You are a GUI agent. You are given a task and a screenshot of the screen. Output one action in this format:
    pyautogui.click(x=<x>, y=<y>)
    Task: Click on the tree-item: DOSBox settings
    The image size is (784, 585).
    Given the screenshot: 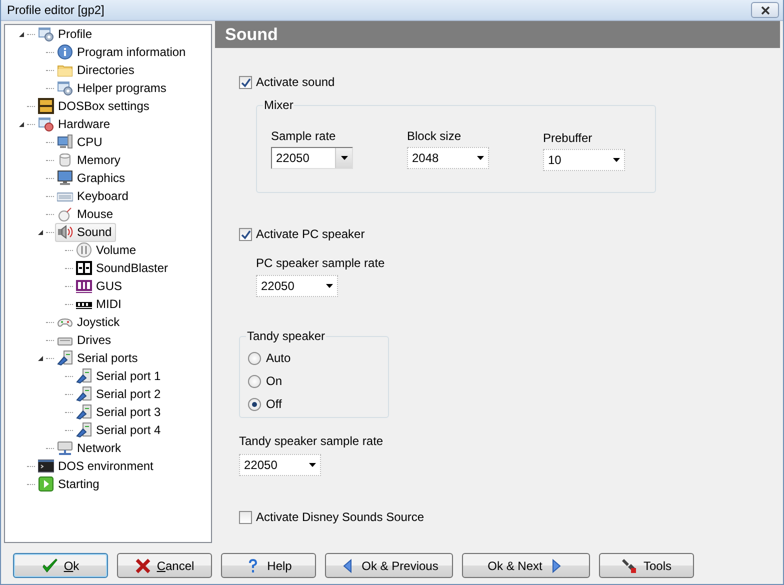 What is the action you would take?
    pyautogui.click(x=95, y=106)
    